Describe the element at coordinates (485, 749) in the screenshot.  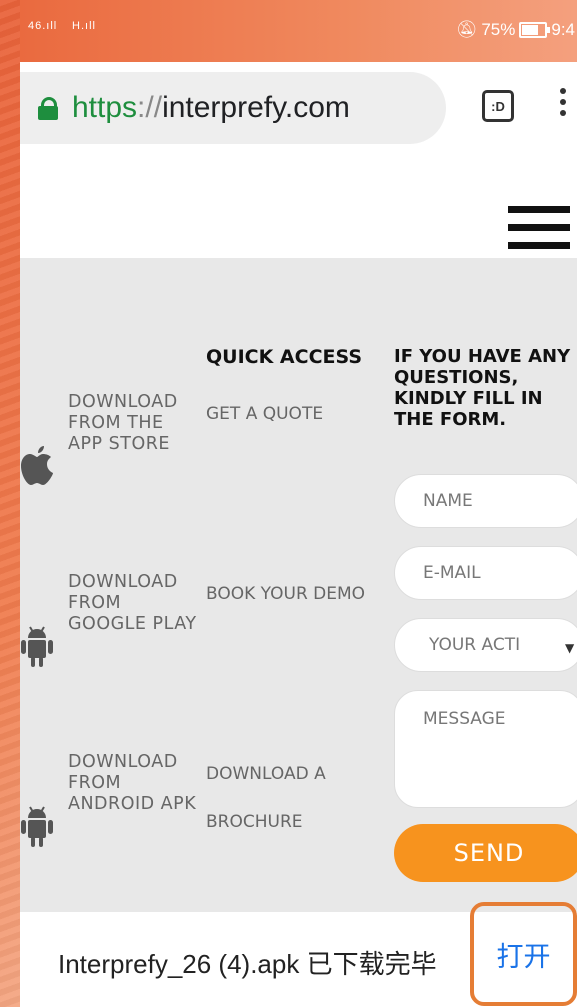
I see `message-textarea: MESSAGE` at that location.